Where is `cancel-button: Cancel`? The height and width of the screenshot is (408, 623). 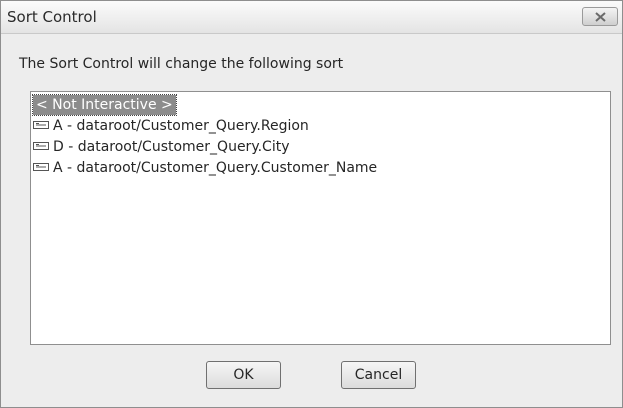 cancel-button: Cancel is located at coordinates (378, 375).